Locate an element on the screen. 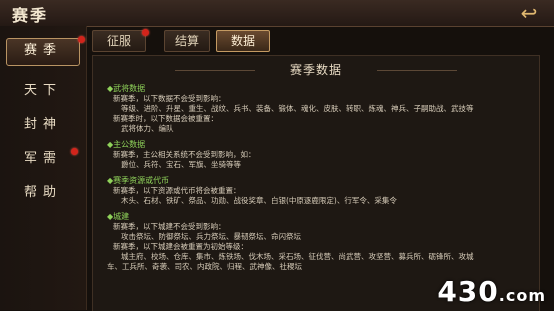  sidebar-item-label: 军需 is located at coordinates (42, 158).